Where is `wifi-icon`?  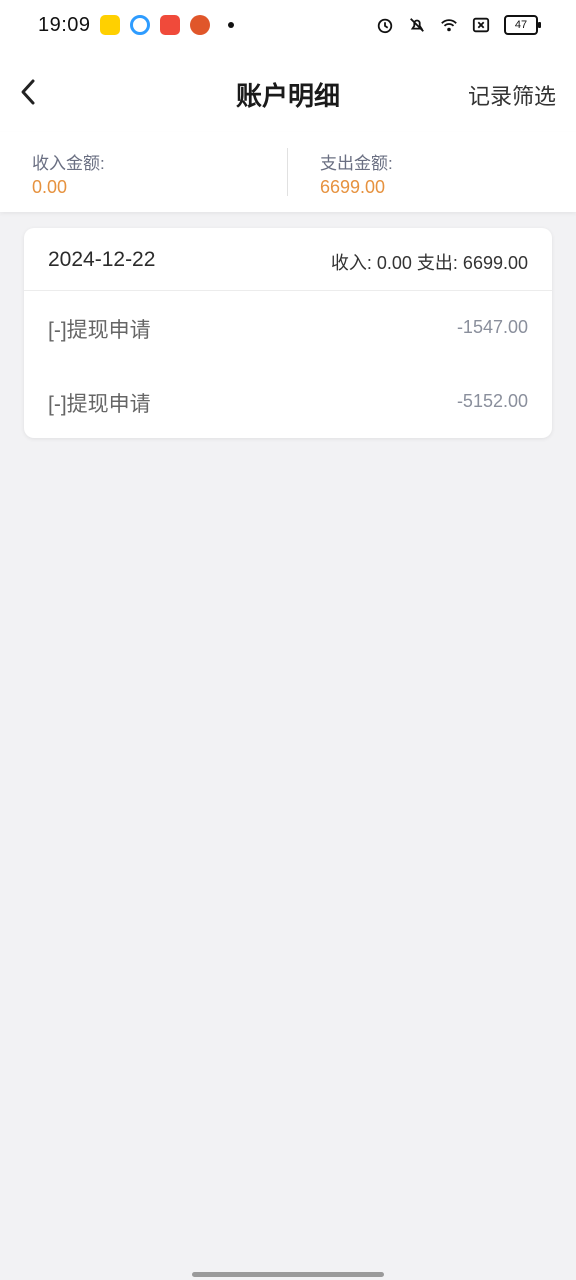
wifi-icon is located at coordinates (449, 25).